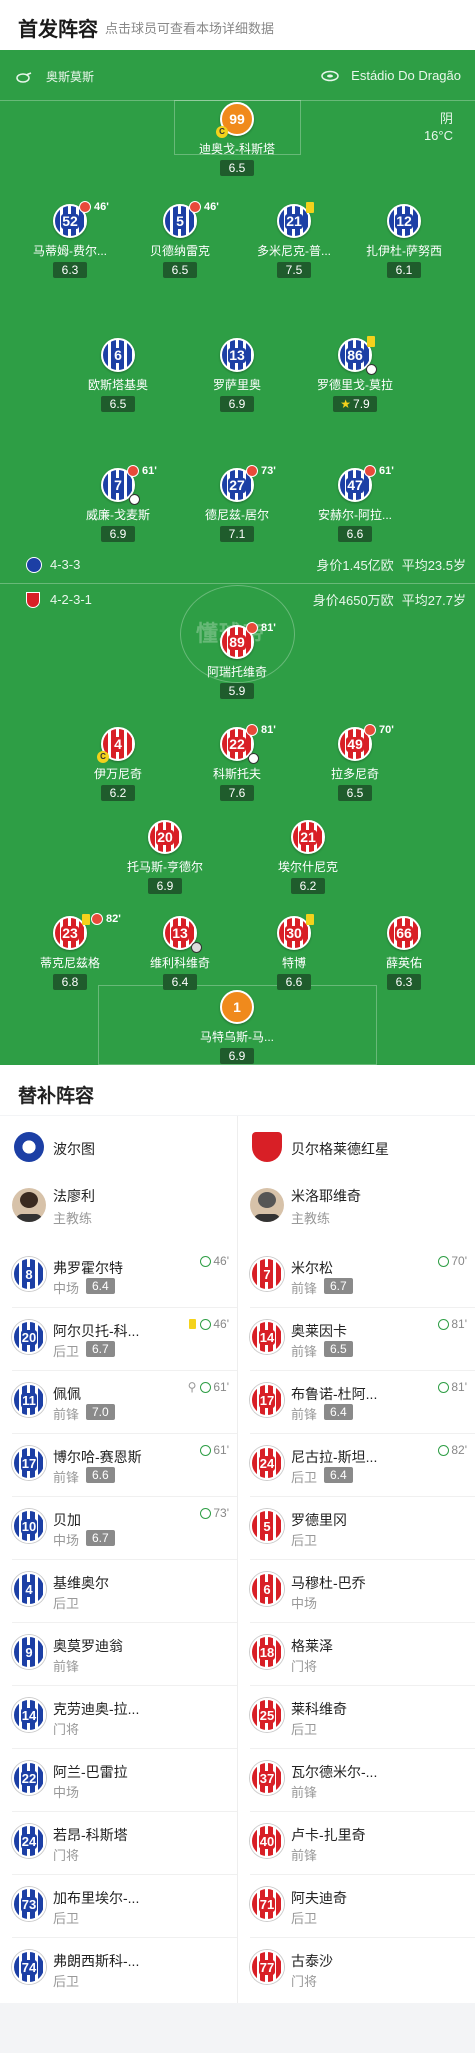 Image resolution: width=475 pixels, height=2053 pixels. I want to click on sub-player-name: 马穆杜-巴乔, so click(328, 1583).